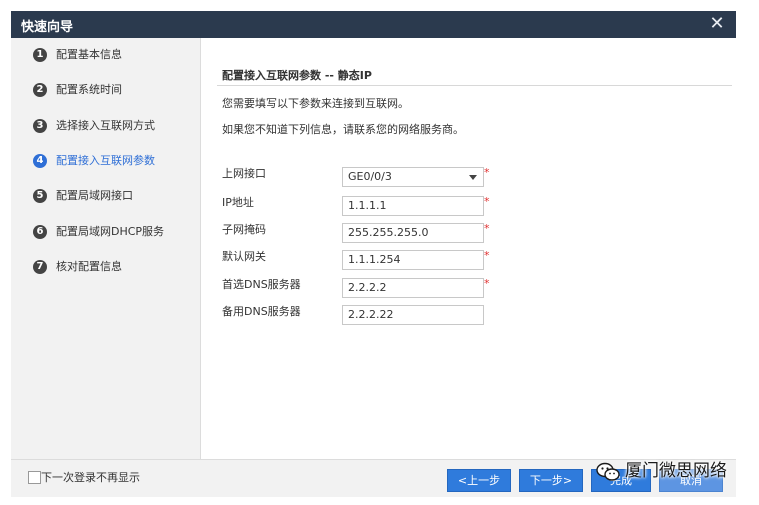 The image size is (759, 505). Describe the element at coordinates (89, 89) in the screenshot. I see `step-label: 配置系统时间` at that location.